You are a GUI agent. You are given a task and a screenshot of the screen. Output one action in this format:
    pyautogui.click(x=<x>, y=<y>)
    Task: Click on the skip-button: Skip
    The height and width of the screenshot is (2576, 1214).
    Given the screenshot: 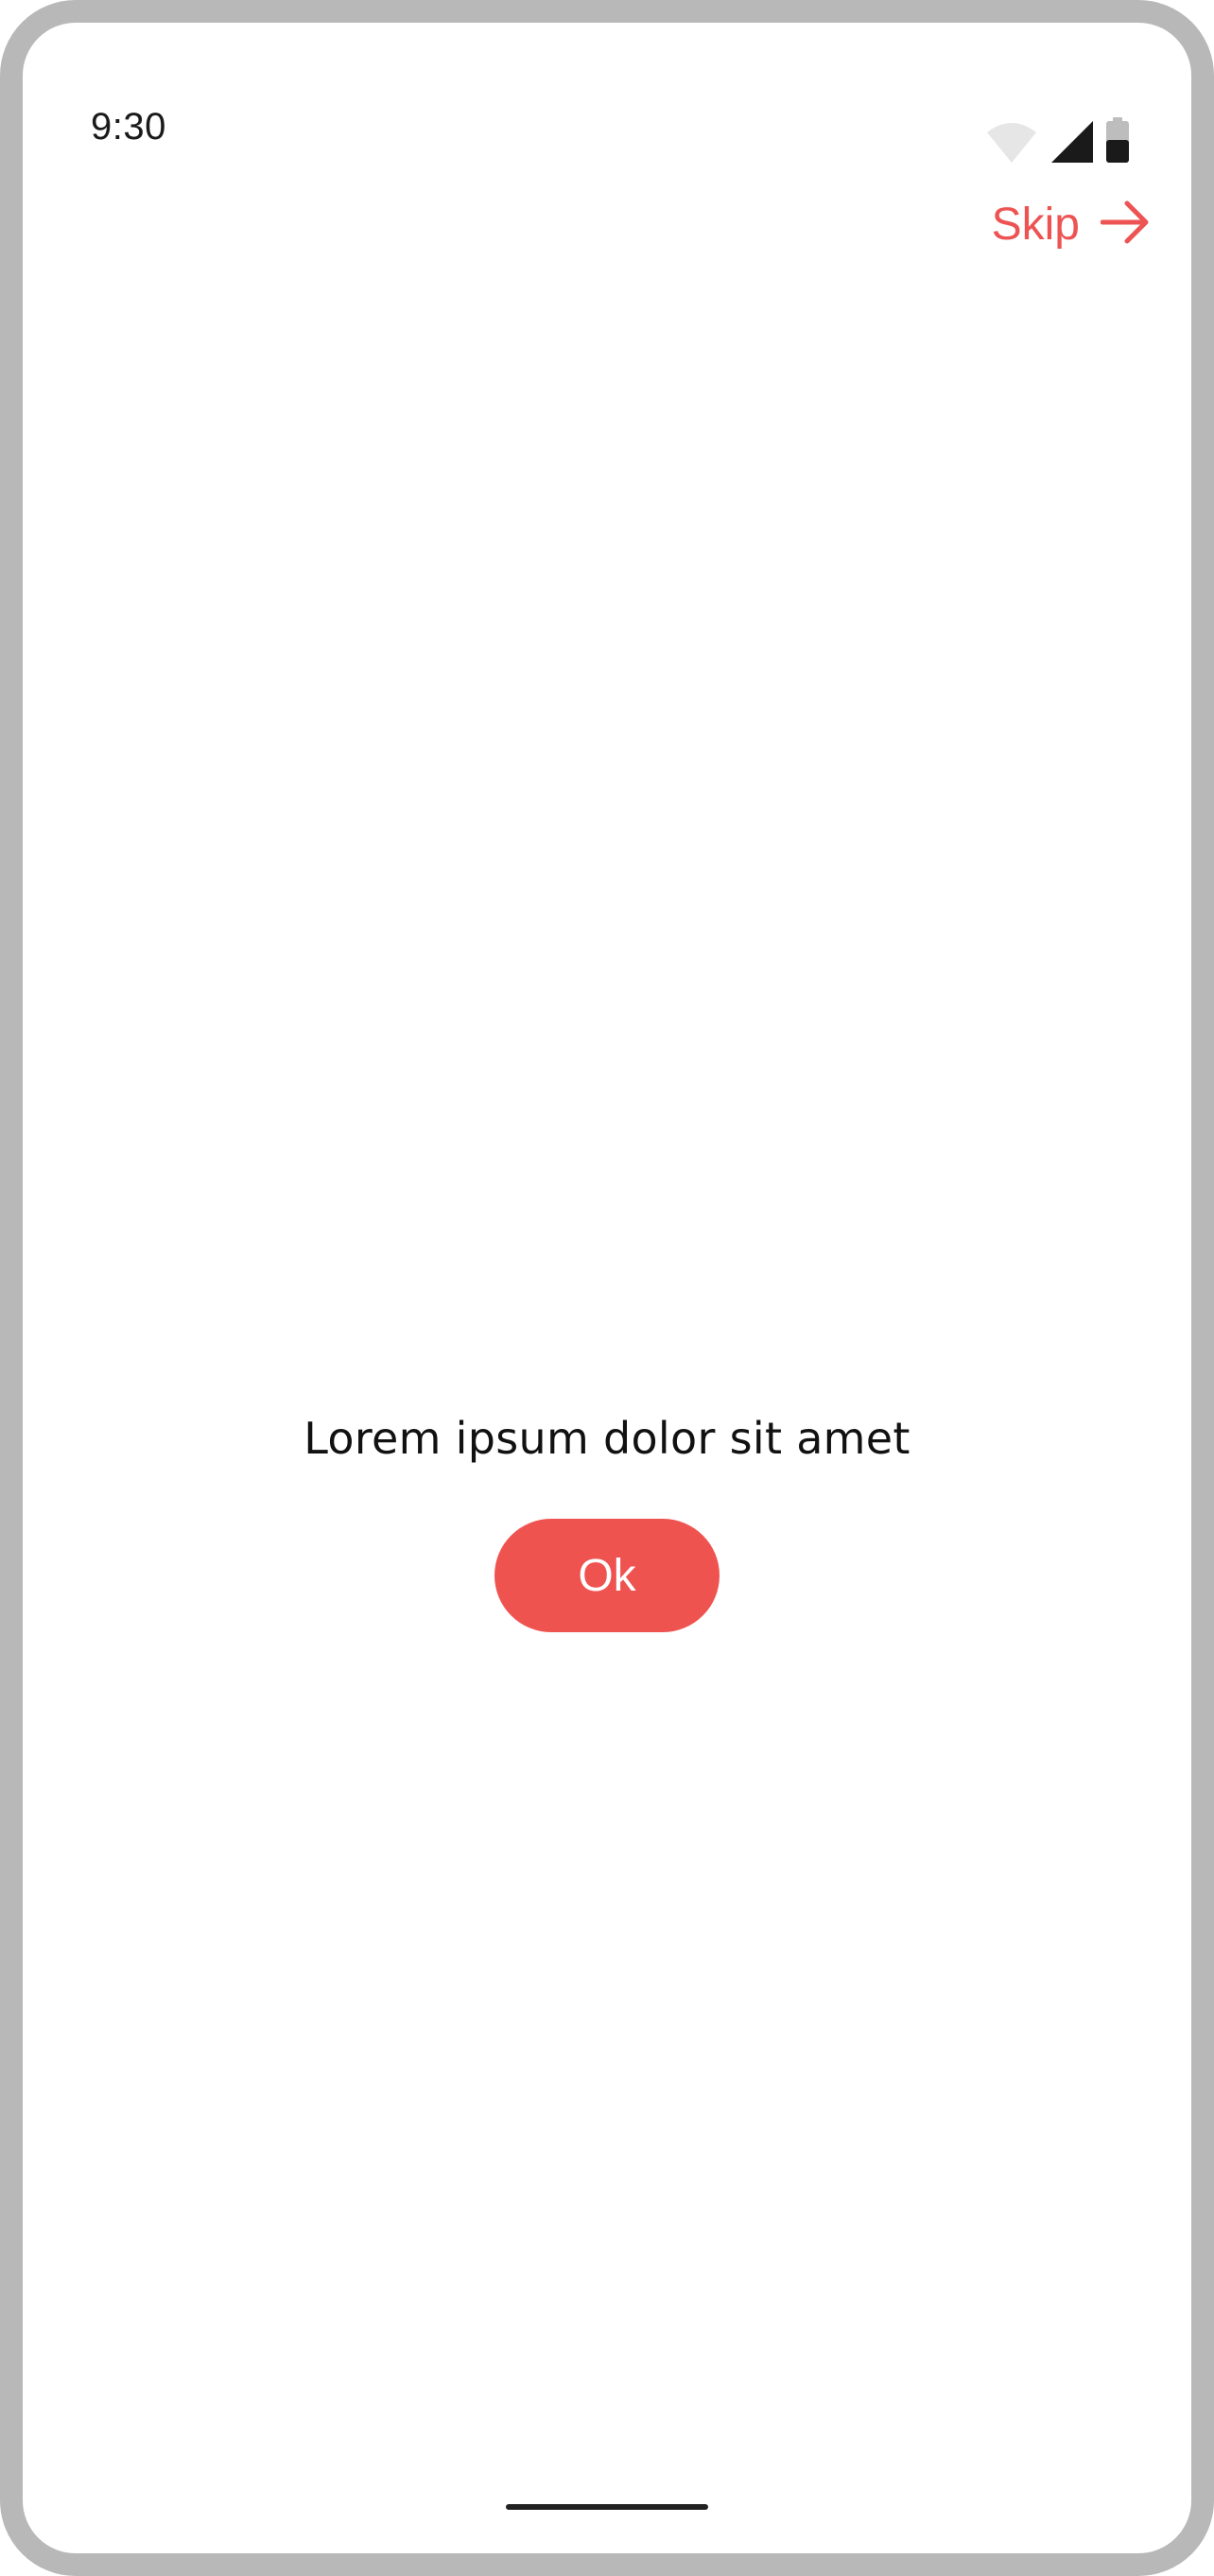 What is the action you would take?
    pyautogui.click(x=1071, y=225)
    